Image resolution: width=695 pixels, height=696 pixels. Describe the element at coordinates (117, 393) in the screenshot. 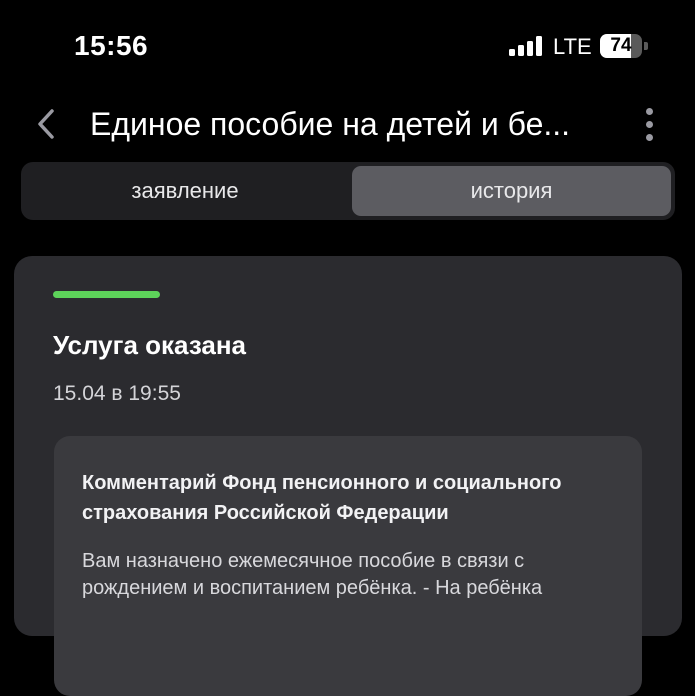

I see `status-date: 15.04 в 19:55` at that location.